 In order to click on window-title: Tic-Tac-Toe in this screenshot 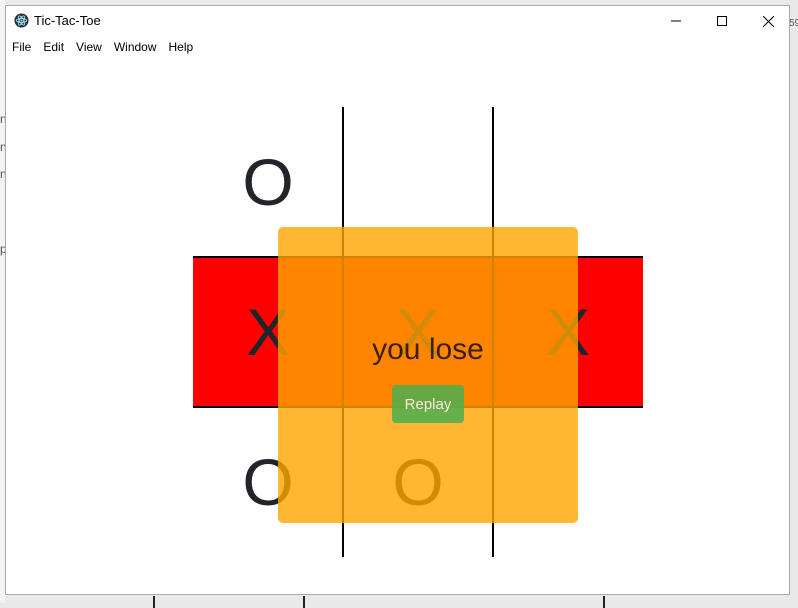, I will do `click(67, 20)`.